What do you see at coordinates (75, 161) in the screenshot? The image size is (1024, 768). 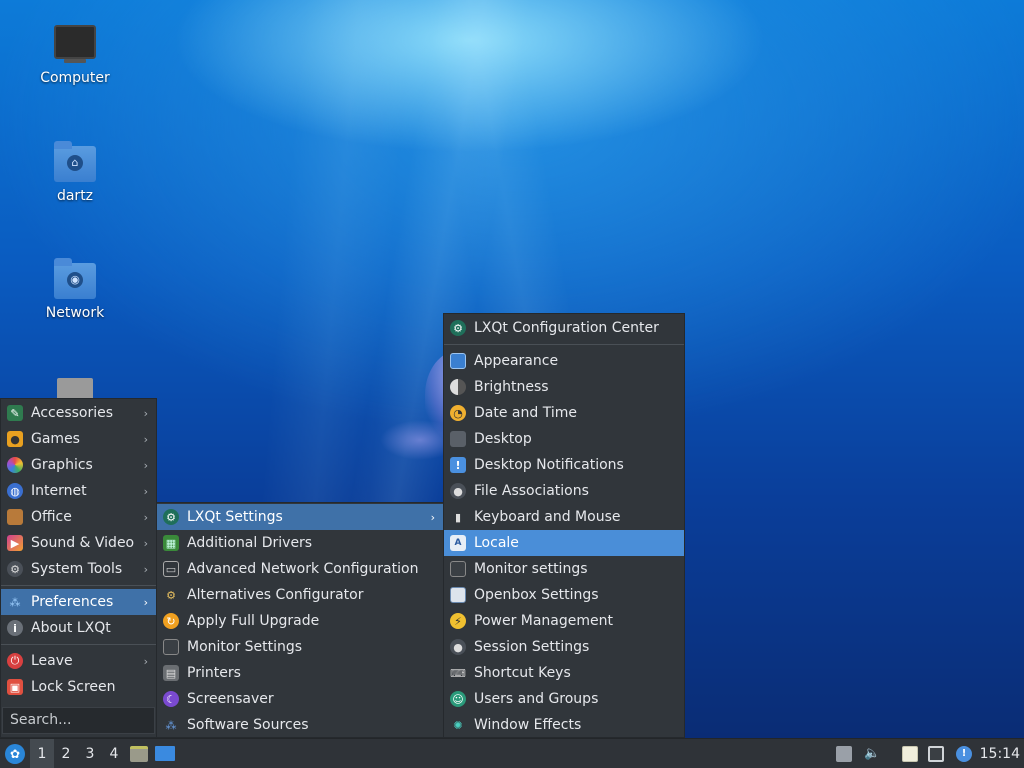 I see `home-folder-icon: ⌂` at bounding box center [75, 161].